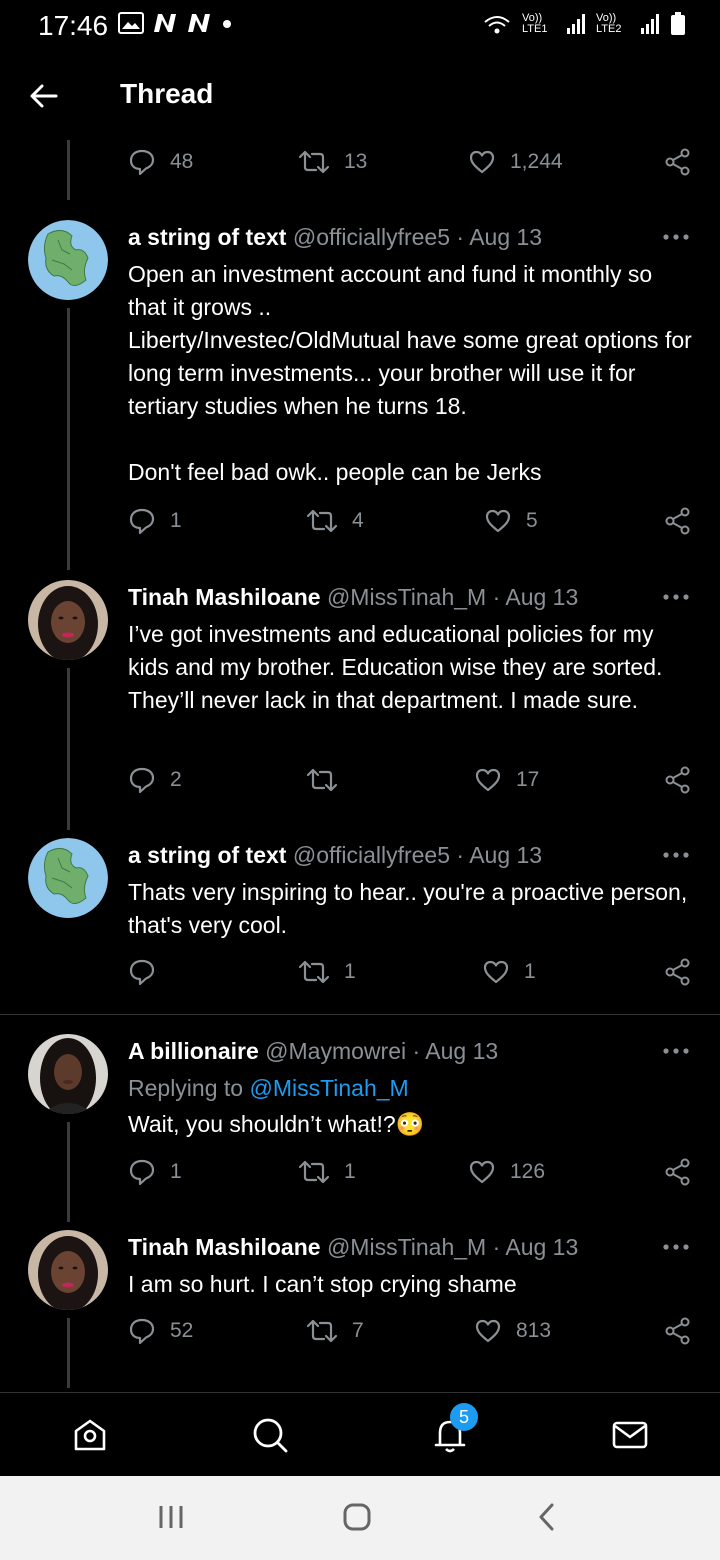 The image size is (720, 1560). I want to click on back-button-icon, so click(547, 1517).